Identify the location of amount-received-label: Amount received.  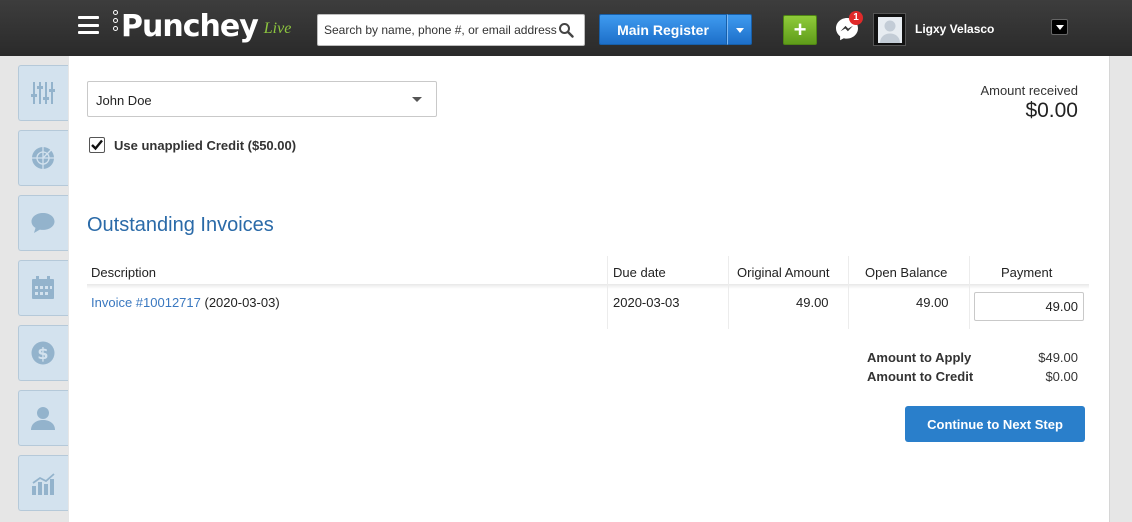
(1029, 90).